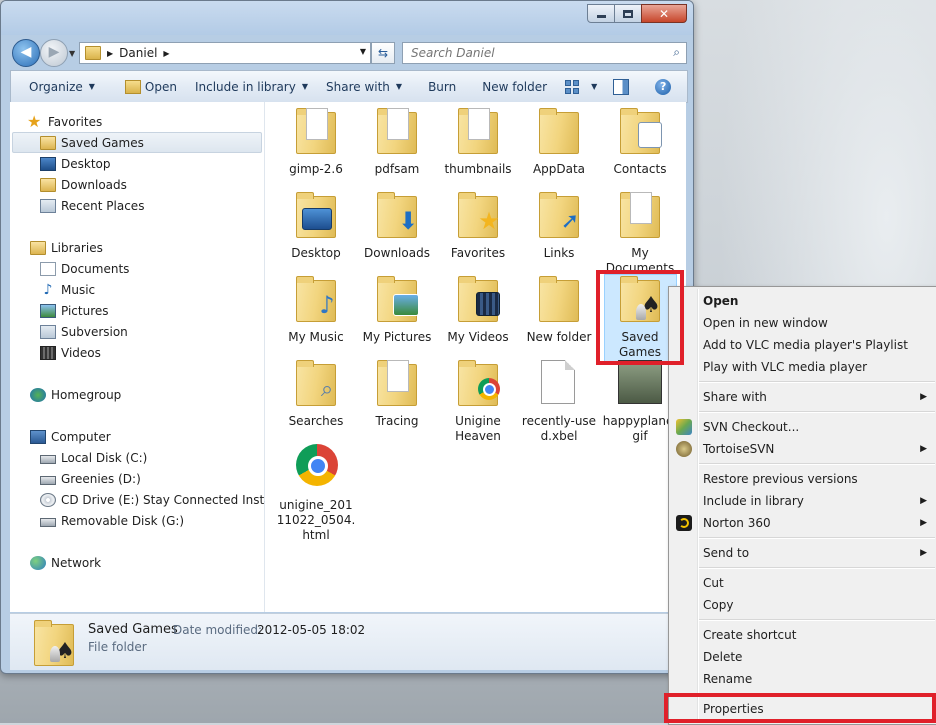  I want to click on saved-games-folder-icon: ♠, so click(640, 300).